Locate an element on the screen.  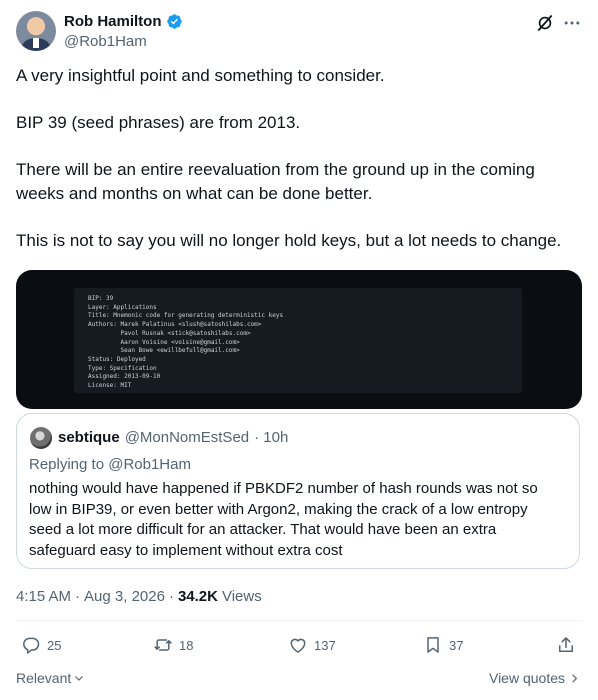
replies-footer: Relevant View quotes is located at coordinates (299, 680).